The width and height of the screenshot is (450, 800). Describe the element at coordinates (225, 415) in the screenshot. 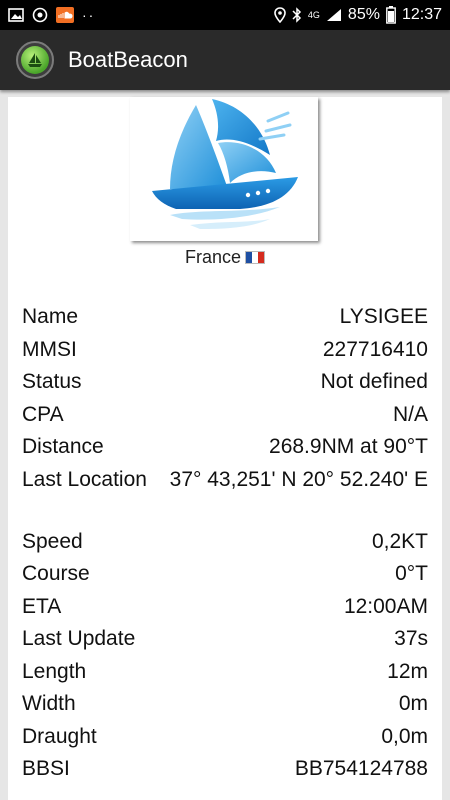

I see `detail-row-cpa: CPA N/A` at that location.